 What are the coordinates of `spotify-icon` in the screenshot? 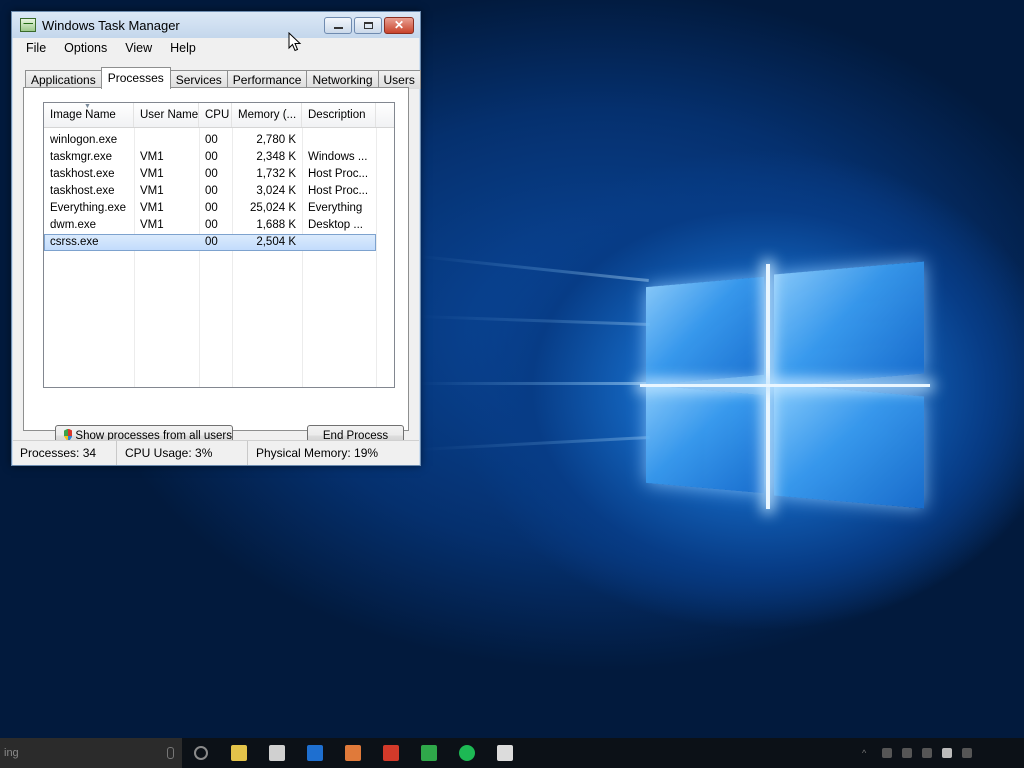 It's located at (467, 753).